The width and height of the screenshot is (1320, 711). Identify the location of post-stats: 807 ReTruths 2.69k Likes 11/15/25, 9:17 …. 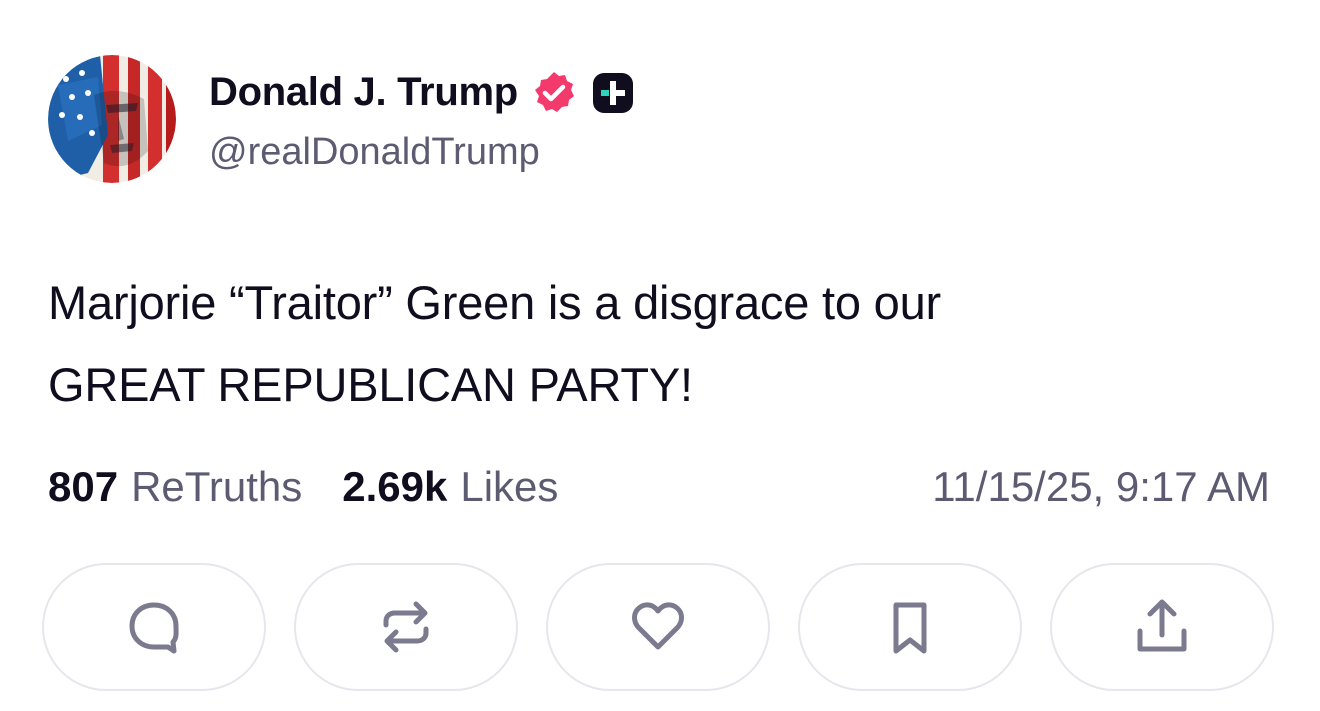
(659, 487).